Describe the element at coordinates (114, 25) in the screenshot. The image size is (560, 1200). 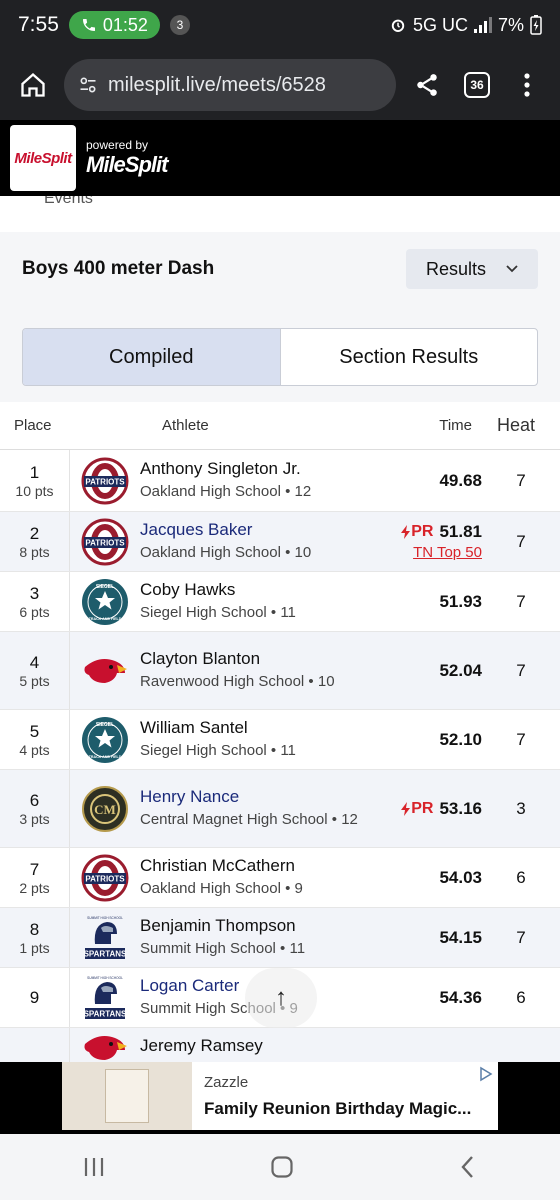
I see `call-indicator: 01:52` at that location.